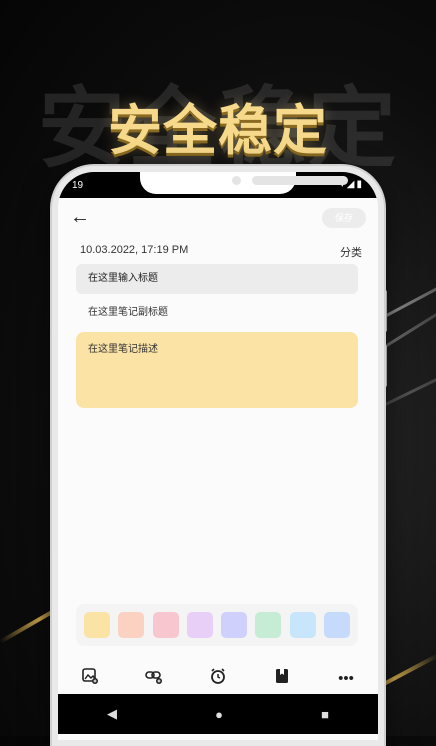 This screenshot has height=746, width=436. Describe the element at coordinates (282, 678) in the screenshot. I see `bookmark-icon` at that location.